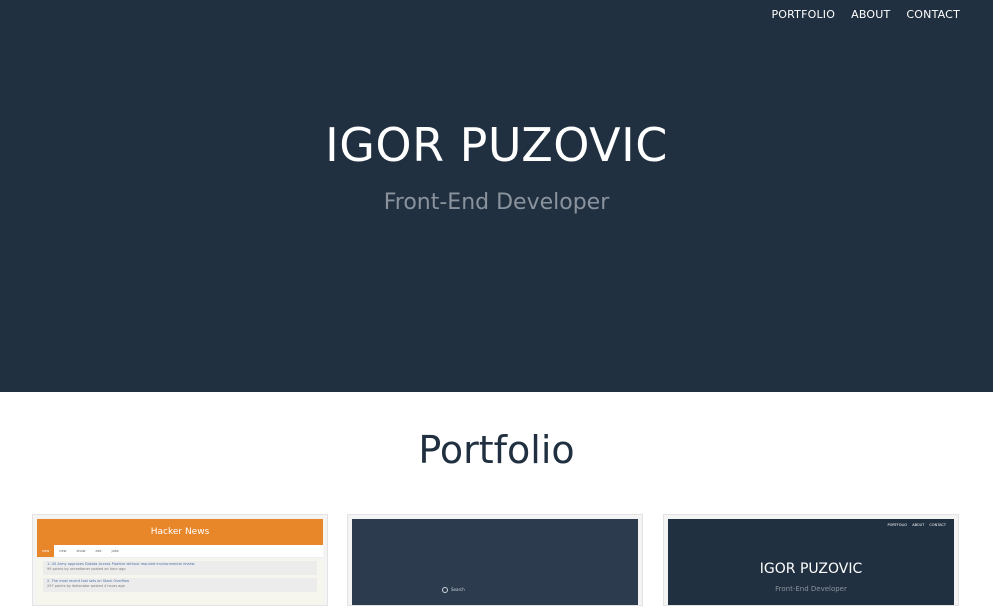 This screenshot has width=993, height=606. Describe the element at coordinates (897, 525) in the screenshot. I see `mini-nav-item: PORTFOLIO` at that location.